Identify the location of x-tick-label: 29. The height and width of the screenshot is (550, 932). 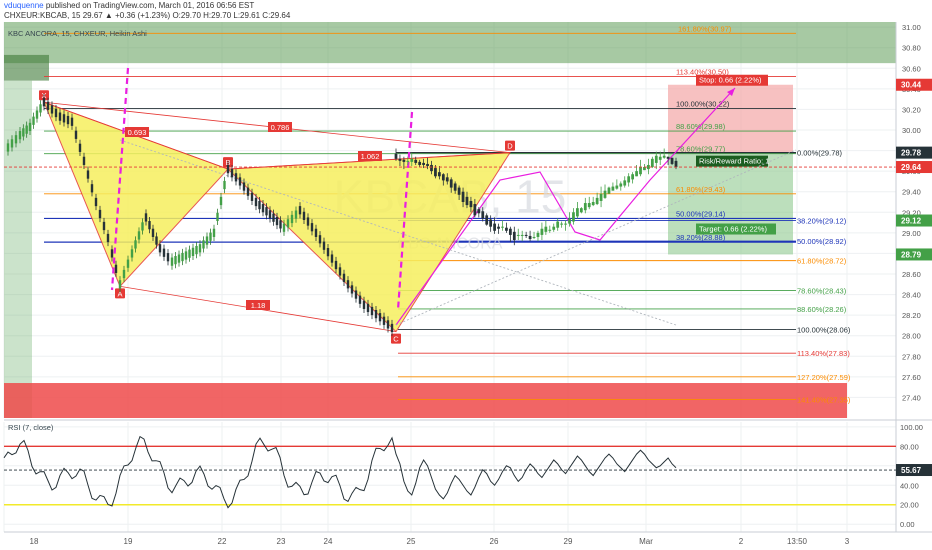
(568, 541).